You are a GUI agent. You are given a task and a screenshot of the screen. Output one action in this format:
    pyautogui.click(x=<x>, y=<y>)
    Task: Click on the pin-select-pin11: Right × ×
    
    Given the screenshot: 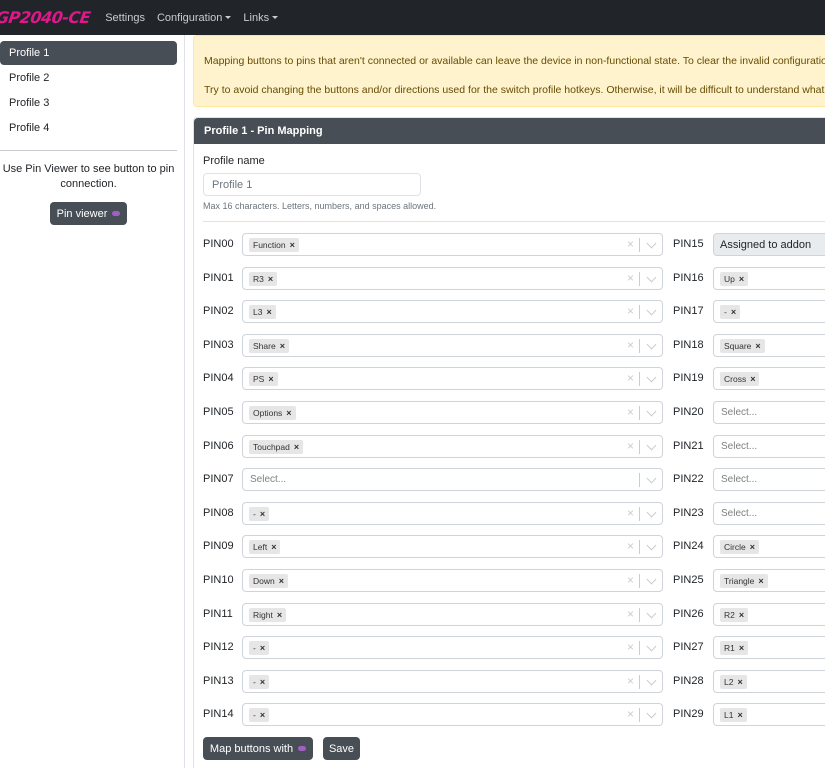 What is the action you would take?
    pyautogui.click(x=452, y=614)
    